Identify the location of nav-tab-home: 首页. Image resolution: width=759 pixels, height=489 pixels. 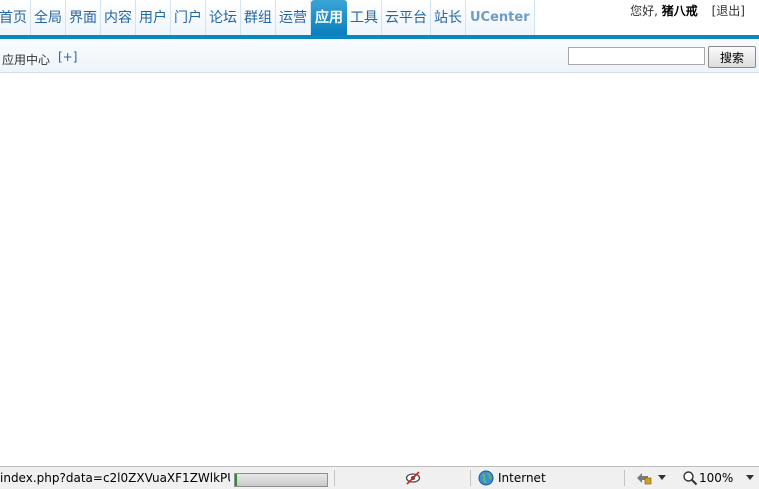
(15, 17).